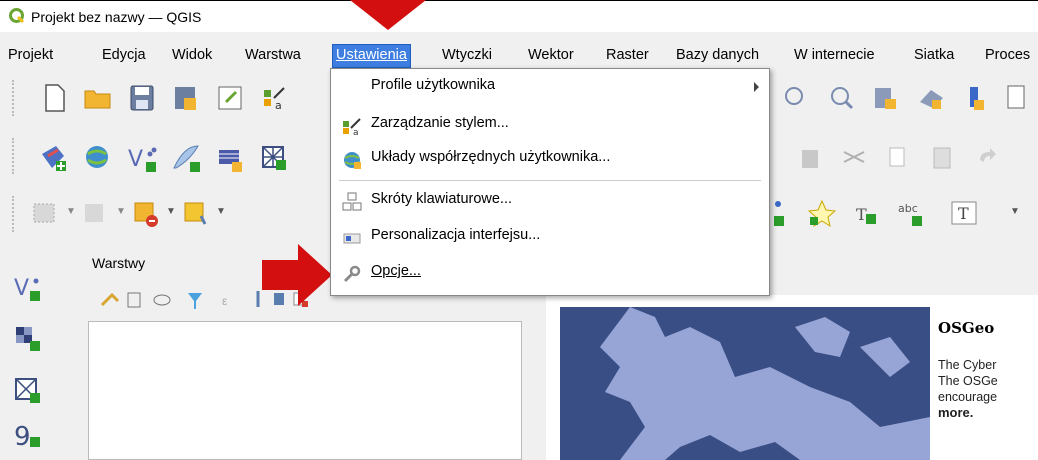 This screenshot has width=1038, height=460. I want to click on menu-edycja: Edycja, so click(124, 56).